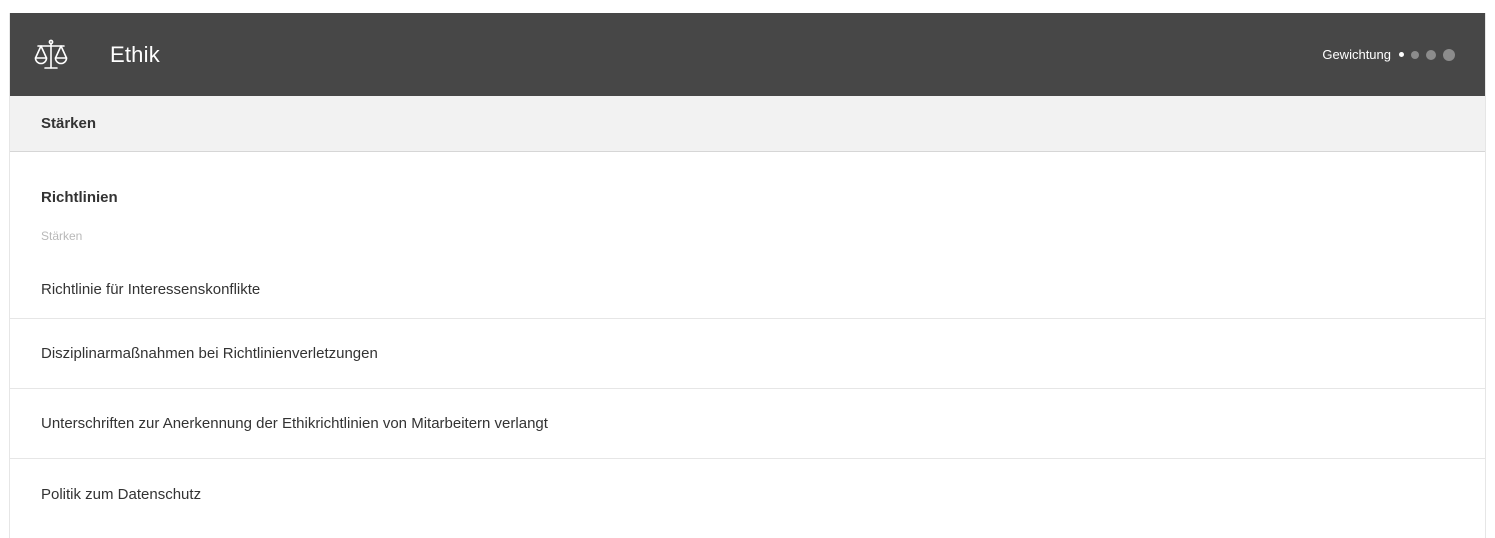  What do you see at coordinates (79, 197) in the screenshot?
I see `section-title: Richtlinien` at bounding box center [79, 197].